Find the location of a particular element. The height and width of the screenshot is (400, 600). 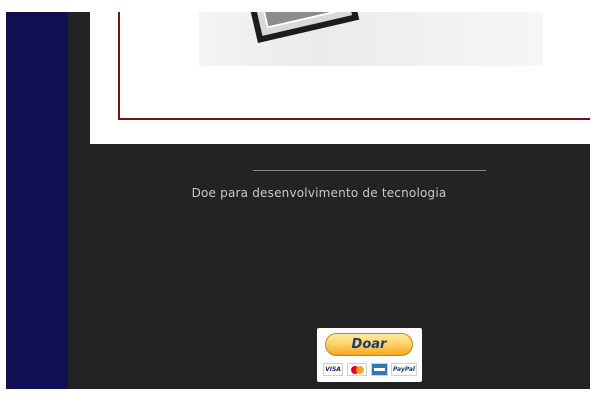

mastercard-icon is located at coordinates (357, 369).